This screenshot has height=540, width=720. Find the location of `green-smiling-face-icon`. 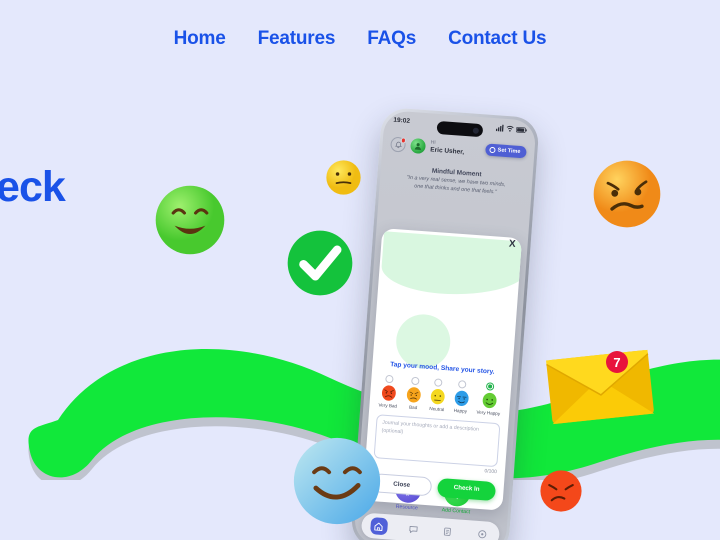

green-smiling-face-icon is located at coordinates (190, 220).